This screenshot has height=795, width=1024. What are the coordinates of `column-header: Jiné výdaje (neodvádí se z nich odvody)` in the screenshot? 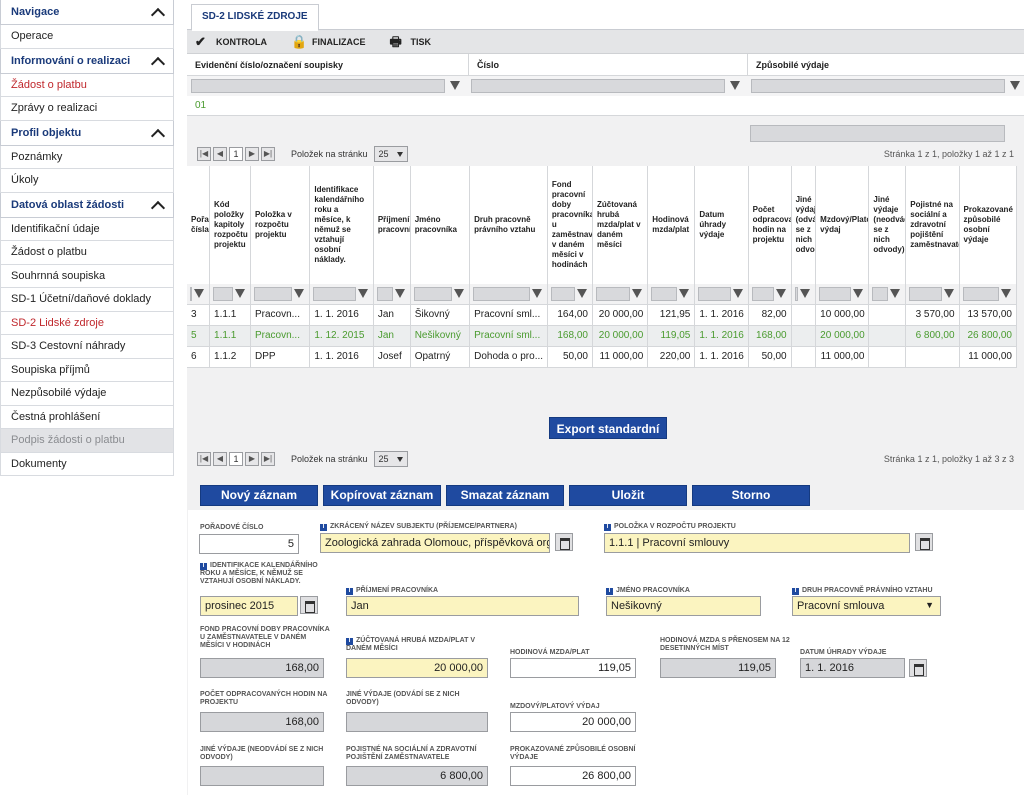 It's located at (887, 225).